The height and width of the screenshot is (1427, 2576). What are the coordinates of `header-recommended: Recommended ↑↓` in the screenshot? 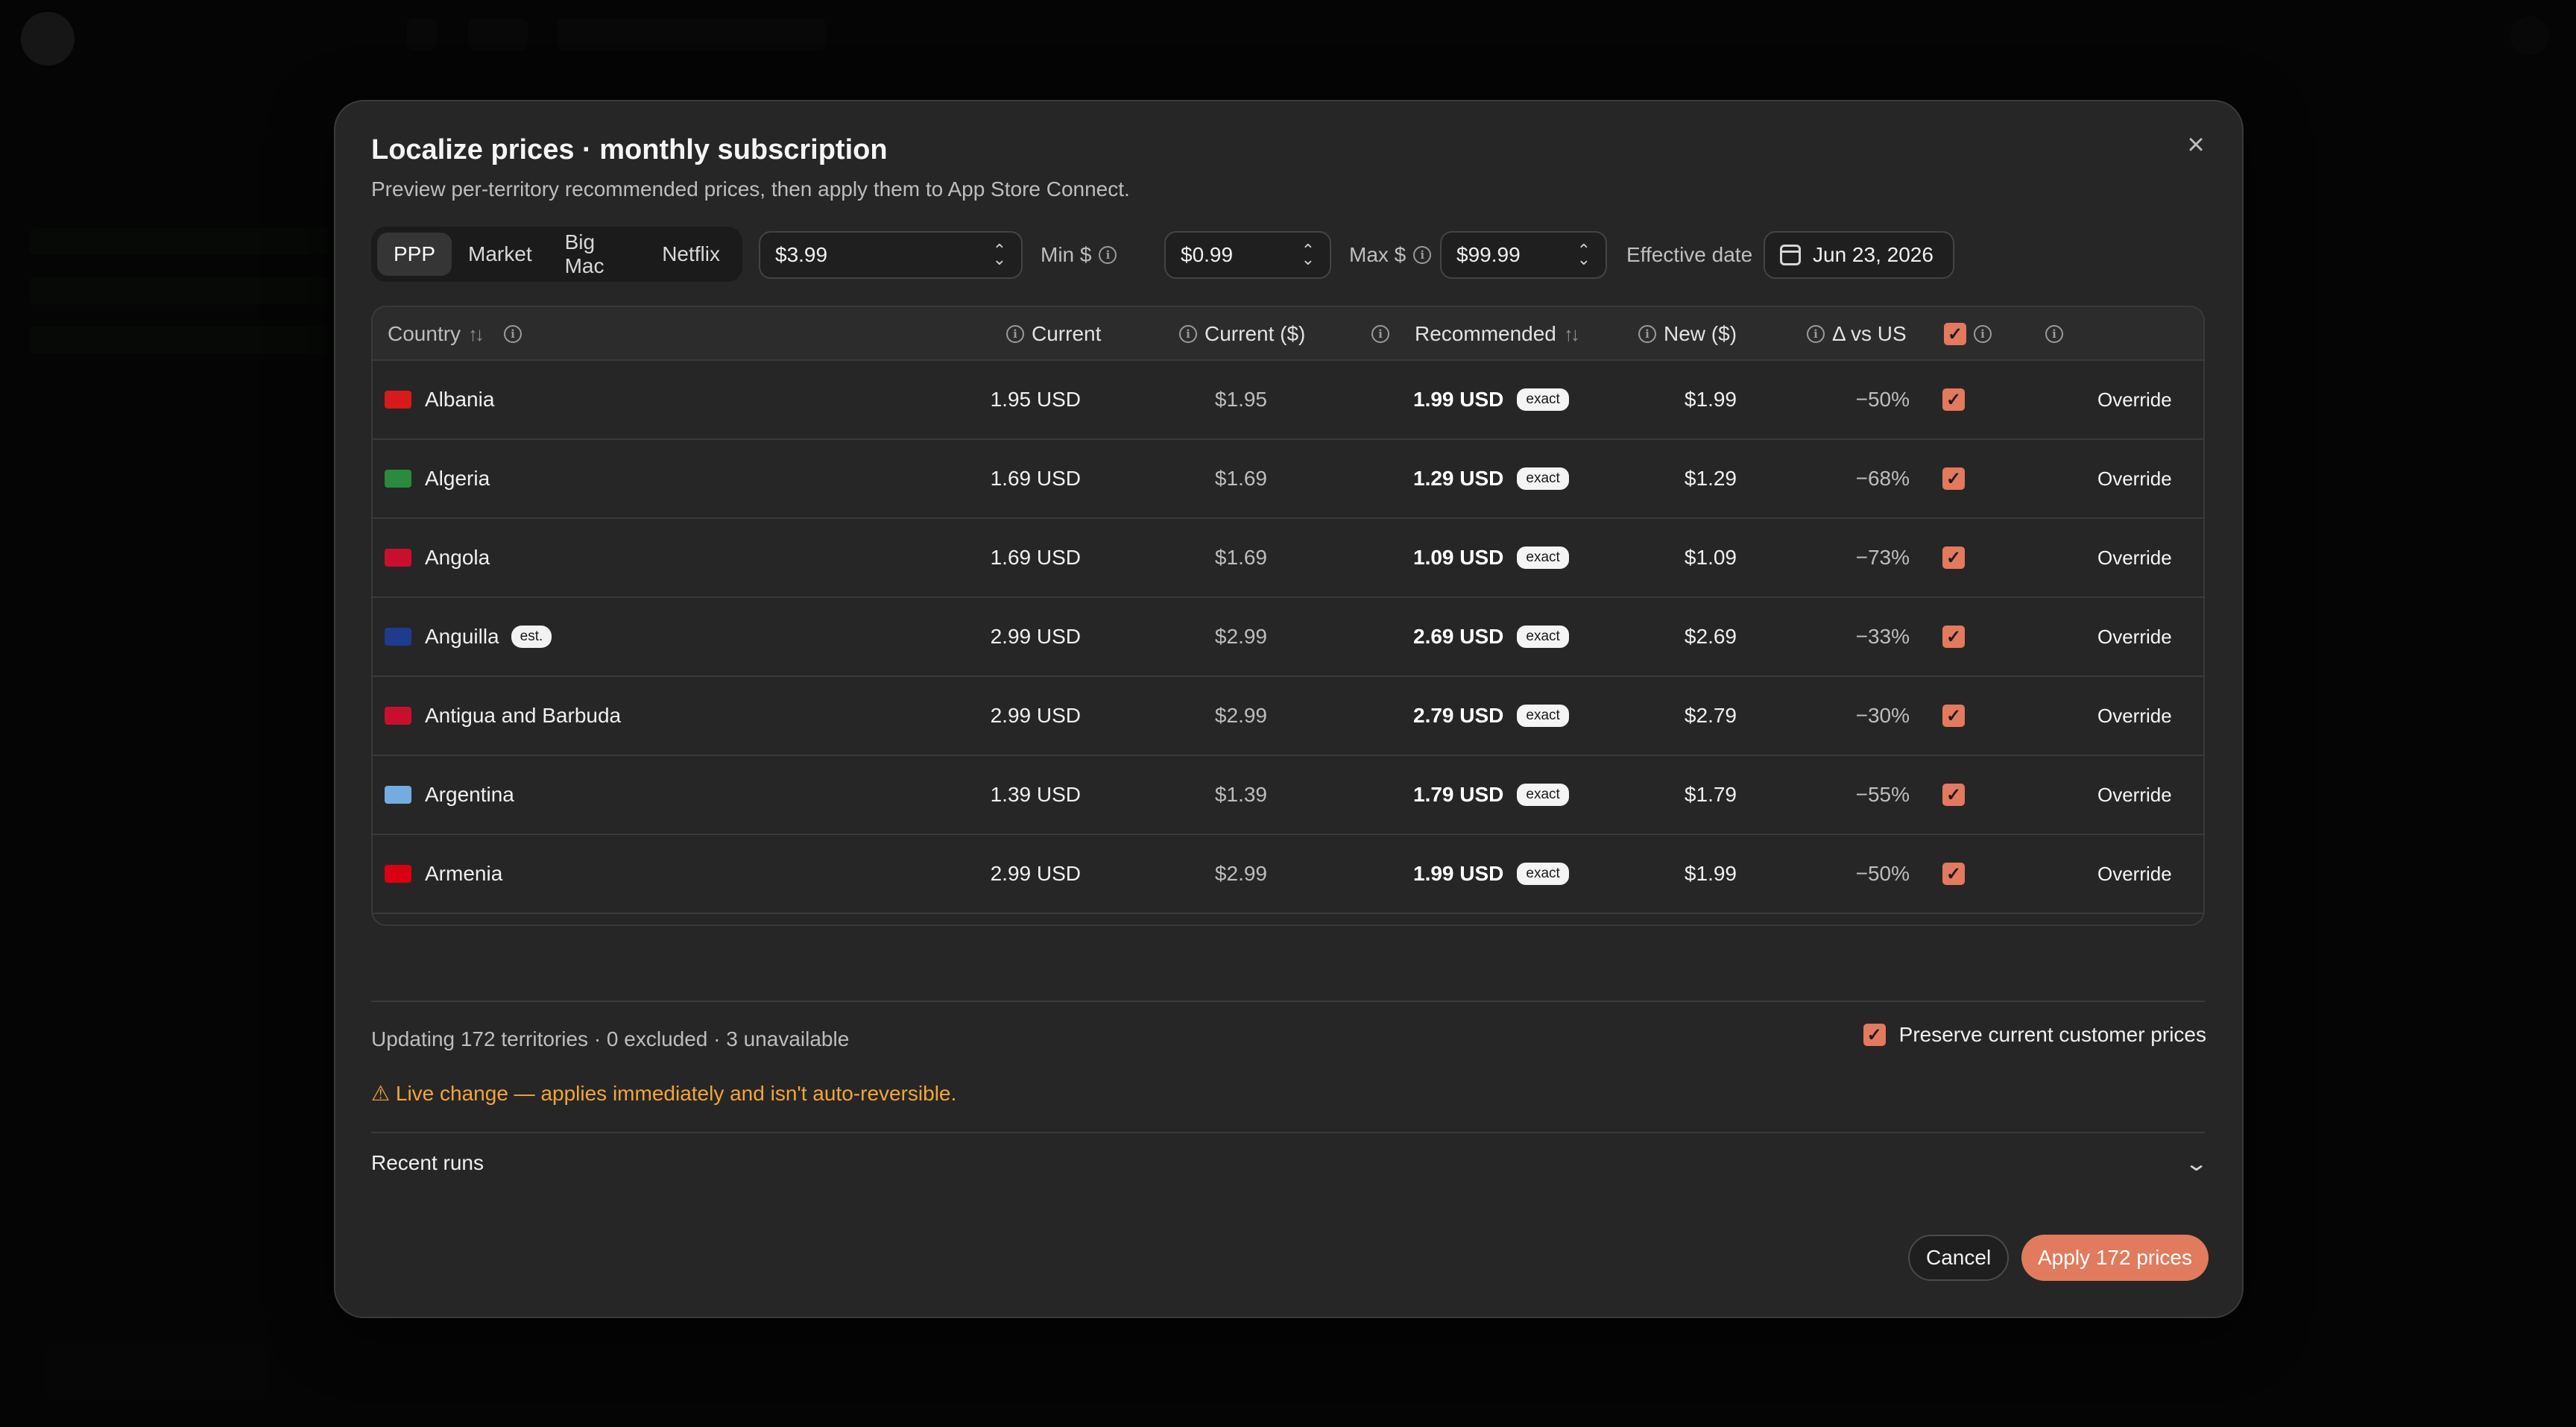 It's located at (1498, 334).